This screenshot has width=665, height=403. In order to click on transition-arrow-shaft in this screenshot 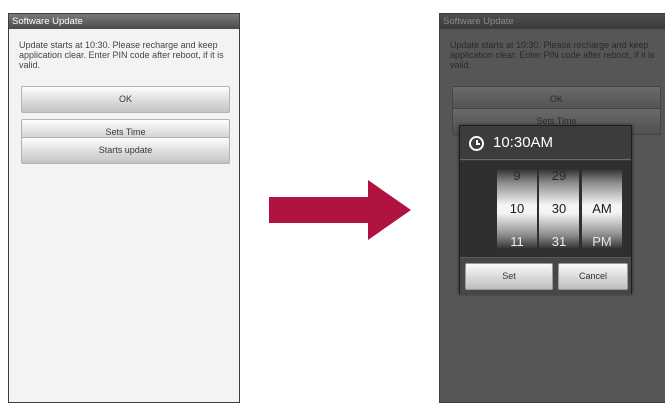, I will do `click(319, 210)`.